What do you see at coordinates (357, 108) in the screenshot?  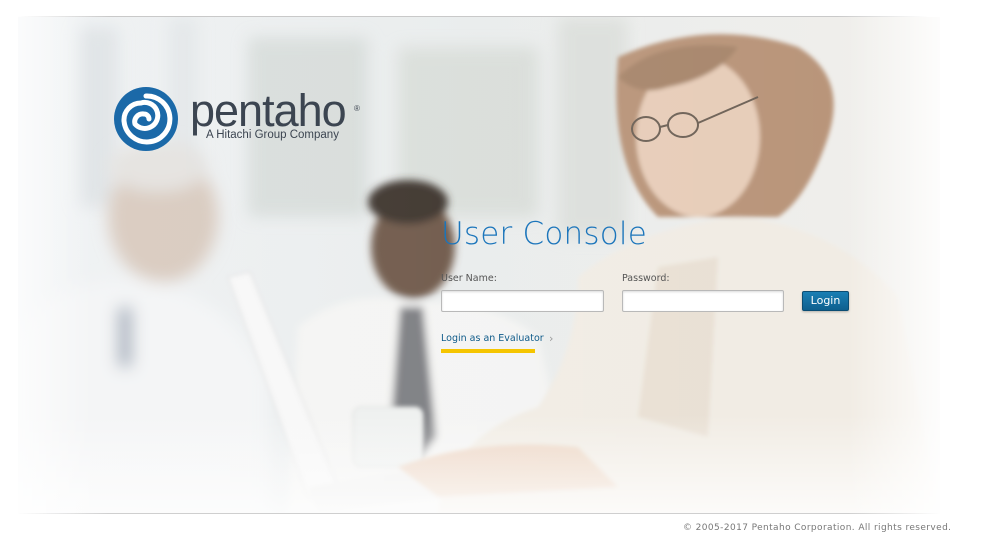 I see `registered-mark: ®` at bounding box center [357, 108].